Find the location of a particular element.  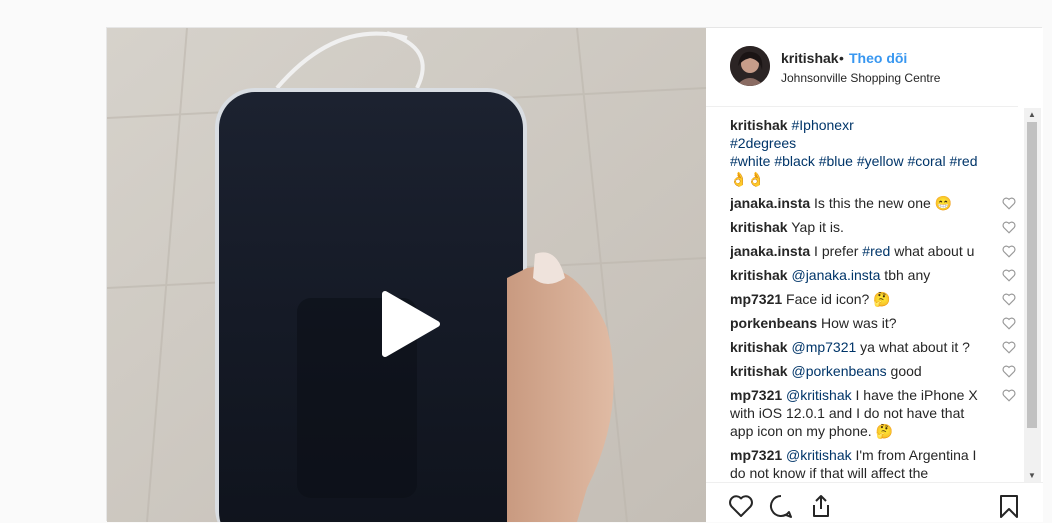

caption-author: kritishak is located at coordinates (759, 125).